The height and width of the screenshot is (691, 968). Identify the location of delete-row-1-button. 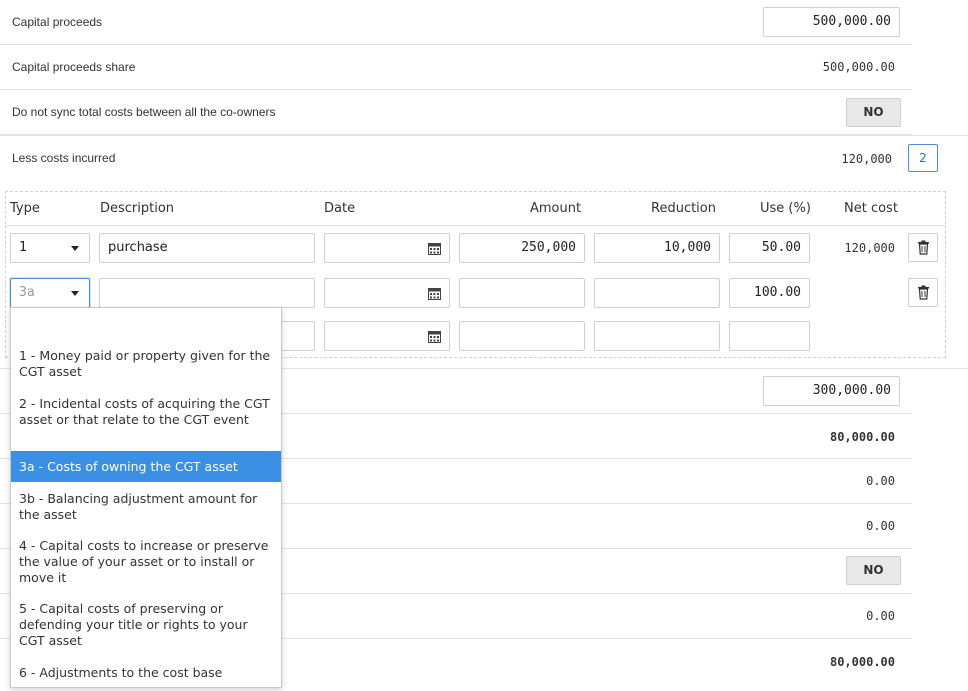
(923, 247).